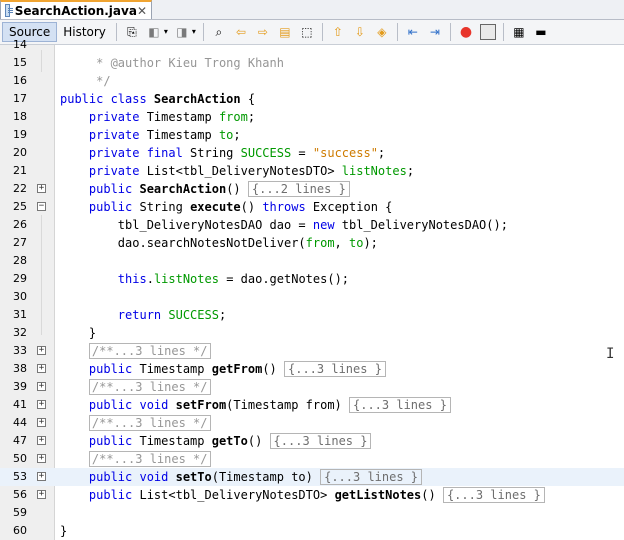 The height and width of the screenshot is (540, 624). Describe the element at coordinates (20, 44) in the screenshot. I see `line-number: 14` at that location.